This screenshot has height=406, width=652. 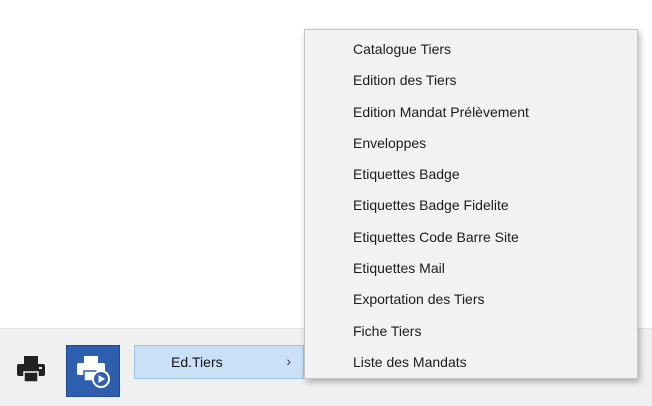 I want to click on chevron-right-icon: ›, so click(x=288, y=361).